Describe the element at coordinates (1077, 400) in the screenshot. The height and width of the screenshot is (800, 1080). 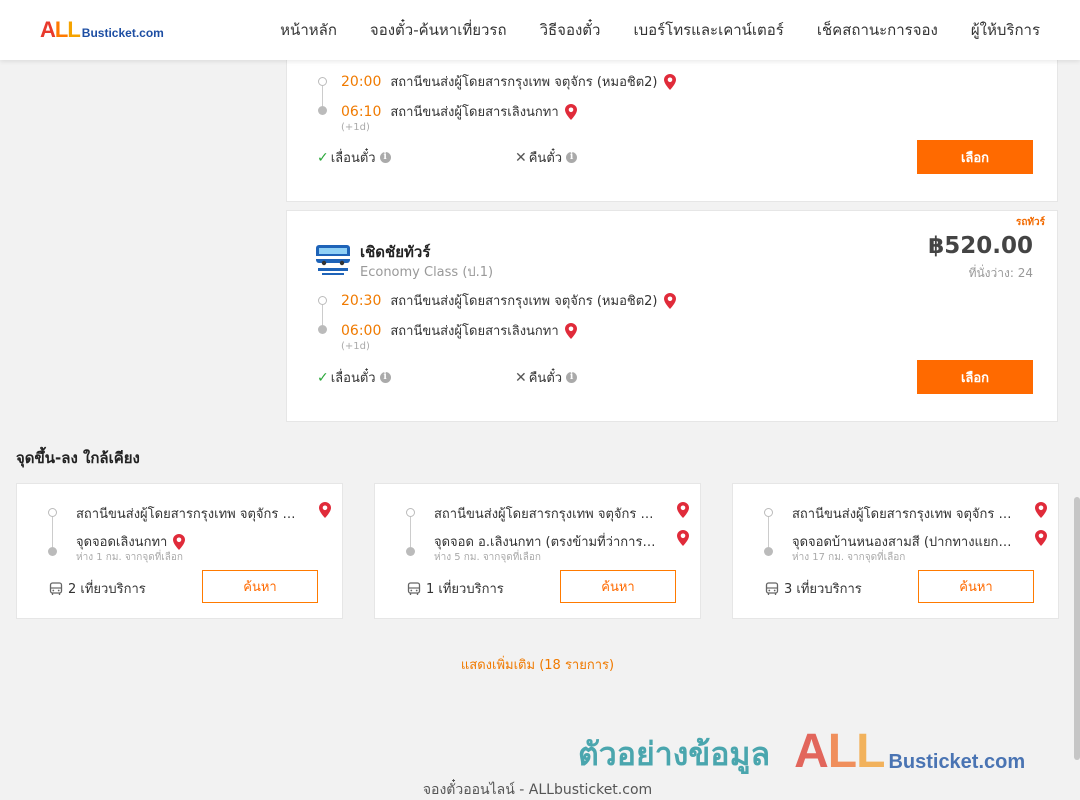
I see `page-scrollbar` at that location.